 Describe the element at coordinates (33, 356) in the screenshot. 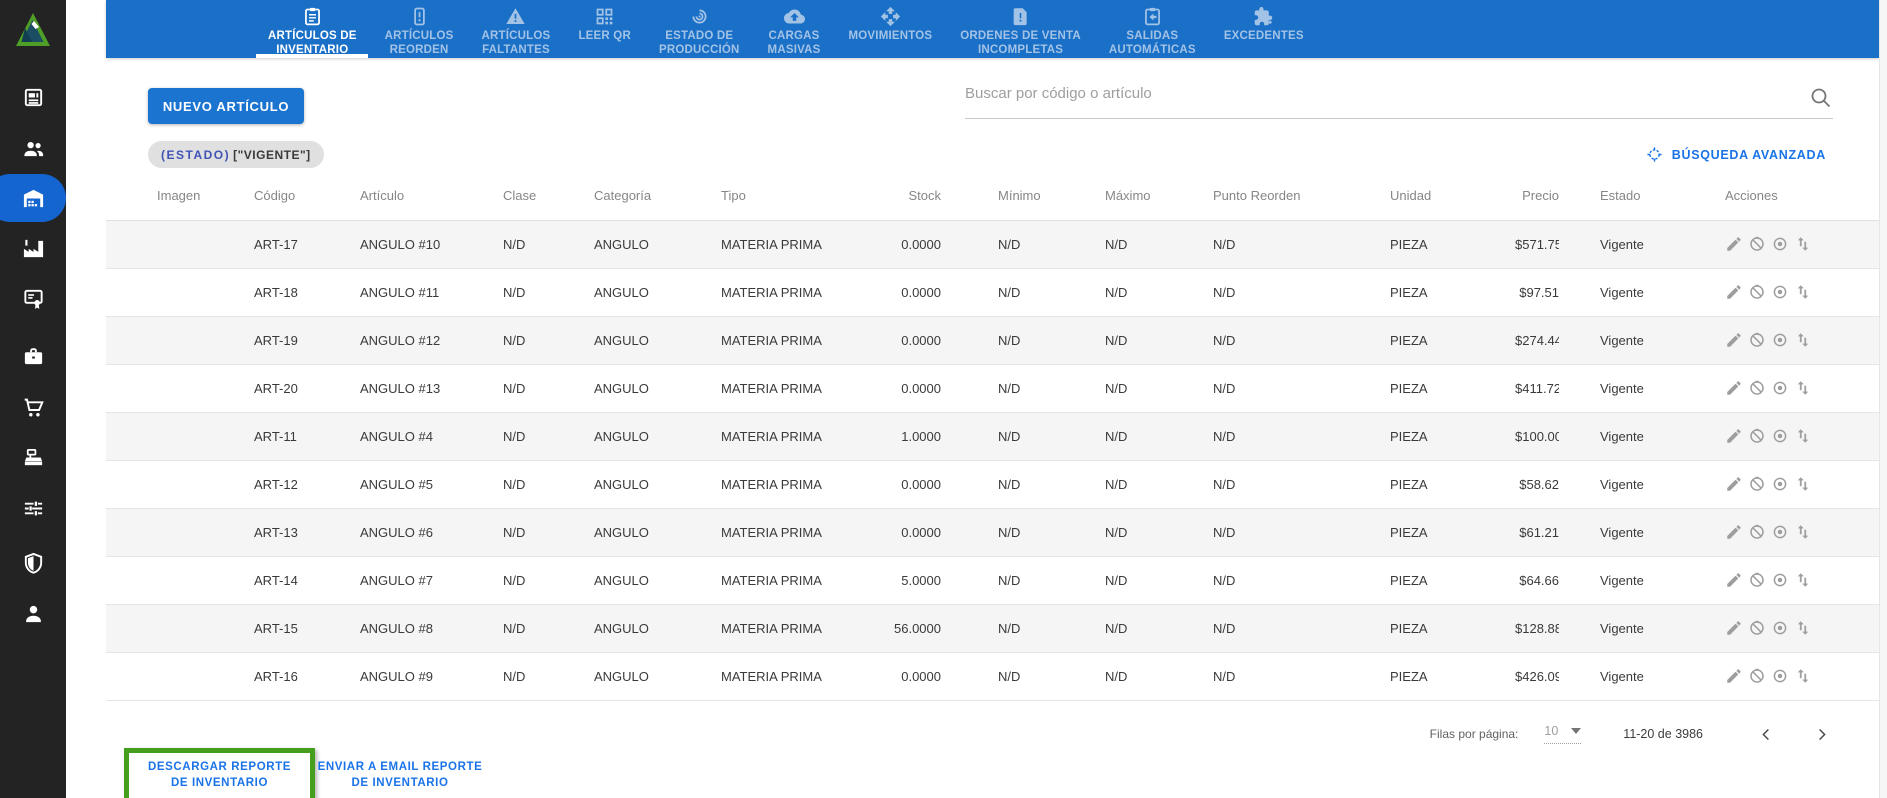

I see `sidebar-item-portfolio` at that location.